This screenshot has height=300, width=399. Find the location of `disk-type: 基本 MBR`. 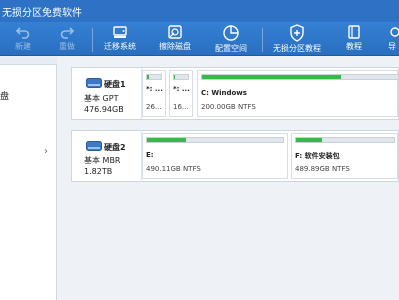

disk-type: 基本 MBR is located at coordinates (102, 160).